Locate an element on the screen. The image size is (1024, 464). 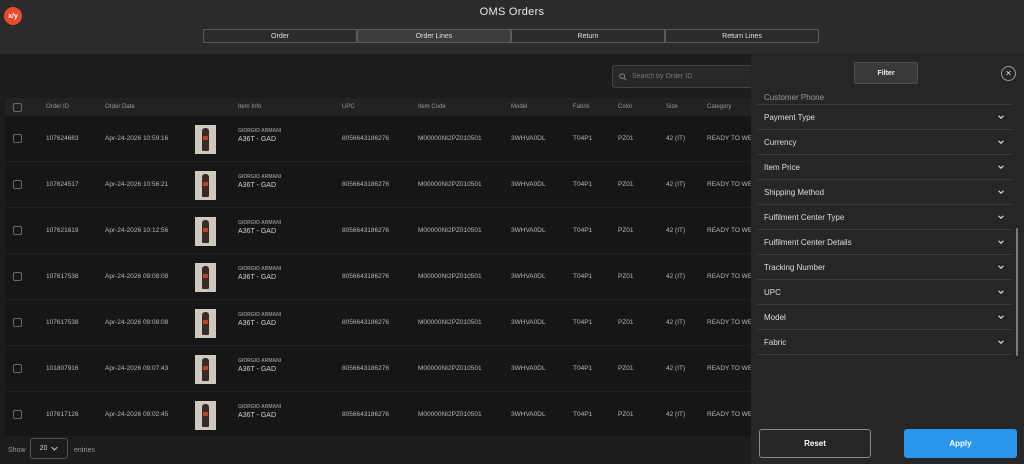
order-id: 107624683 is located at coordinates (62, 138).